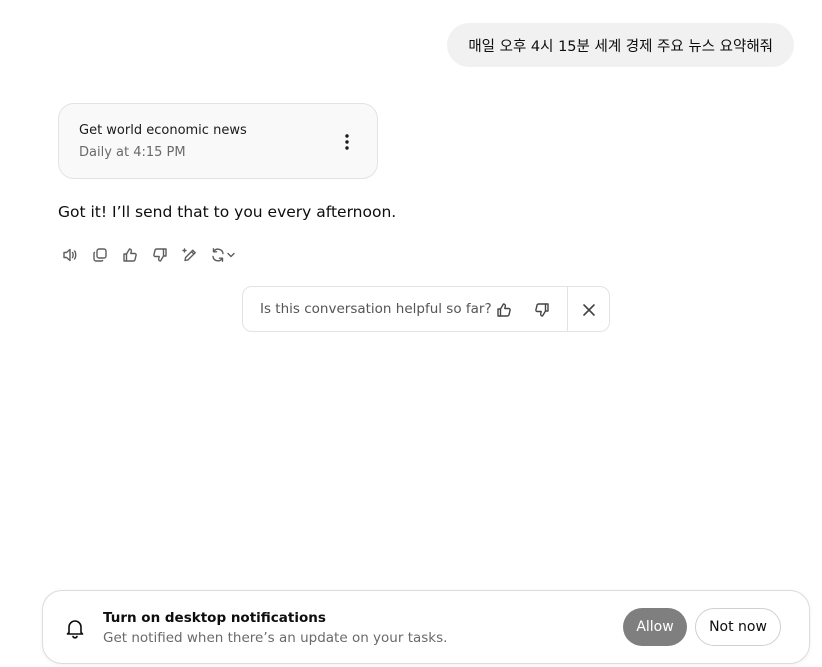 This screenshot has height=667, width=822. Describe the element at coordinates (100, 255) in the screenshot. I see `copy-icon` at that location.